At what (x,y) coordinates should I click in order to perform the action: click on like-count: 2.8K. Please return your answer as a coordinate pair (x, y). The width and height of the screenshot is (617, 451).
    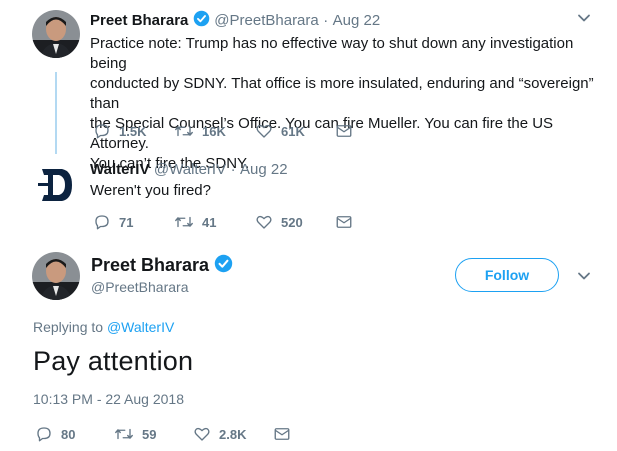
    Looking at the image, I should click on (233, 434).